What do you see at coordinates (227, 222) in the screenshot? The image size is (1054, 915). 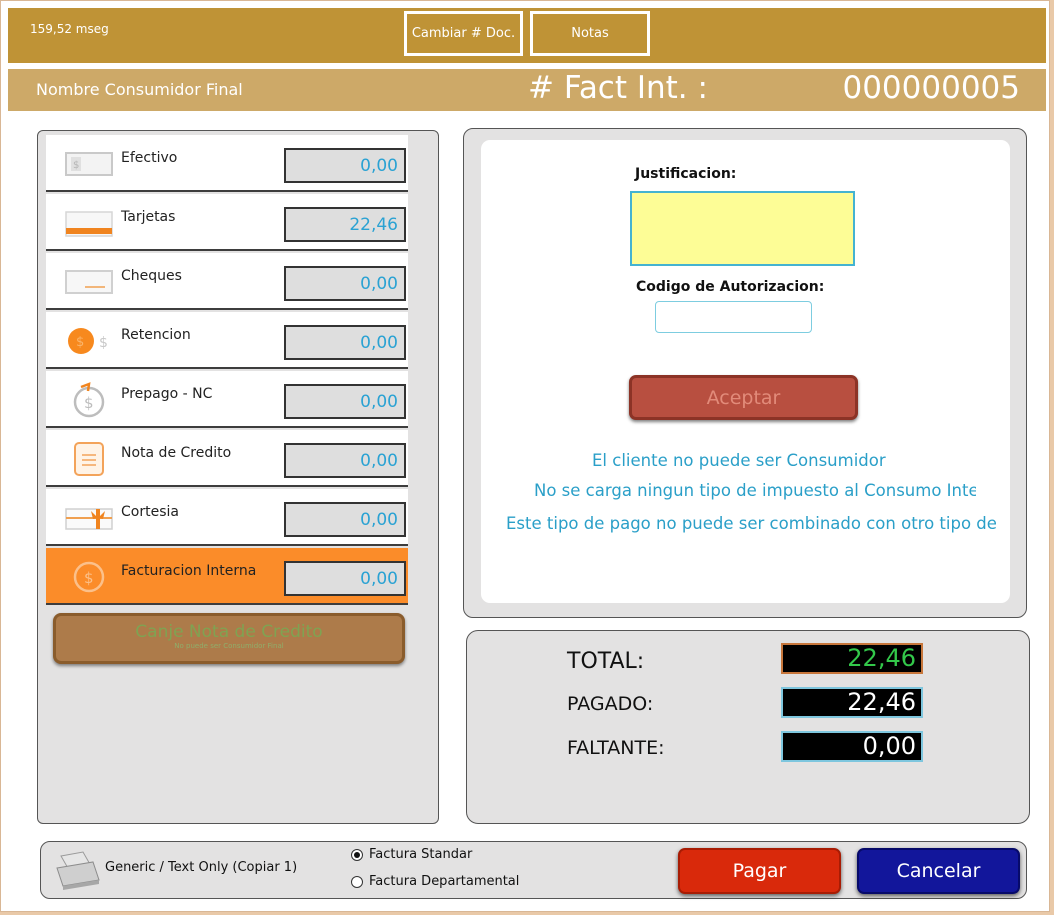 I see `payment-row-tarjetas: Tarjetas 22,46` at bounding box center [227, 222].